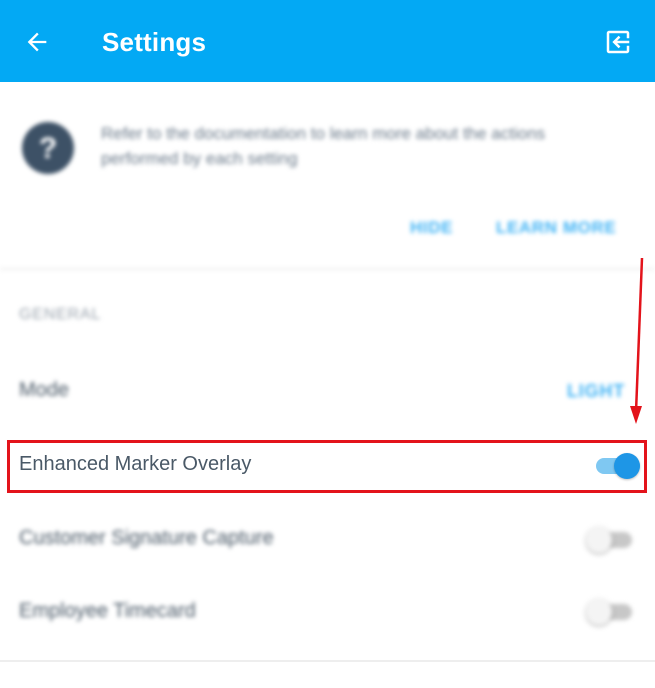 This screenshot has width=655, height=688. What do you see at coordinates (596, 391) in the screenshot?
I see `mode-value-button: LIGHT` at bounding box center [596, 391].